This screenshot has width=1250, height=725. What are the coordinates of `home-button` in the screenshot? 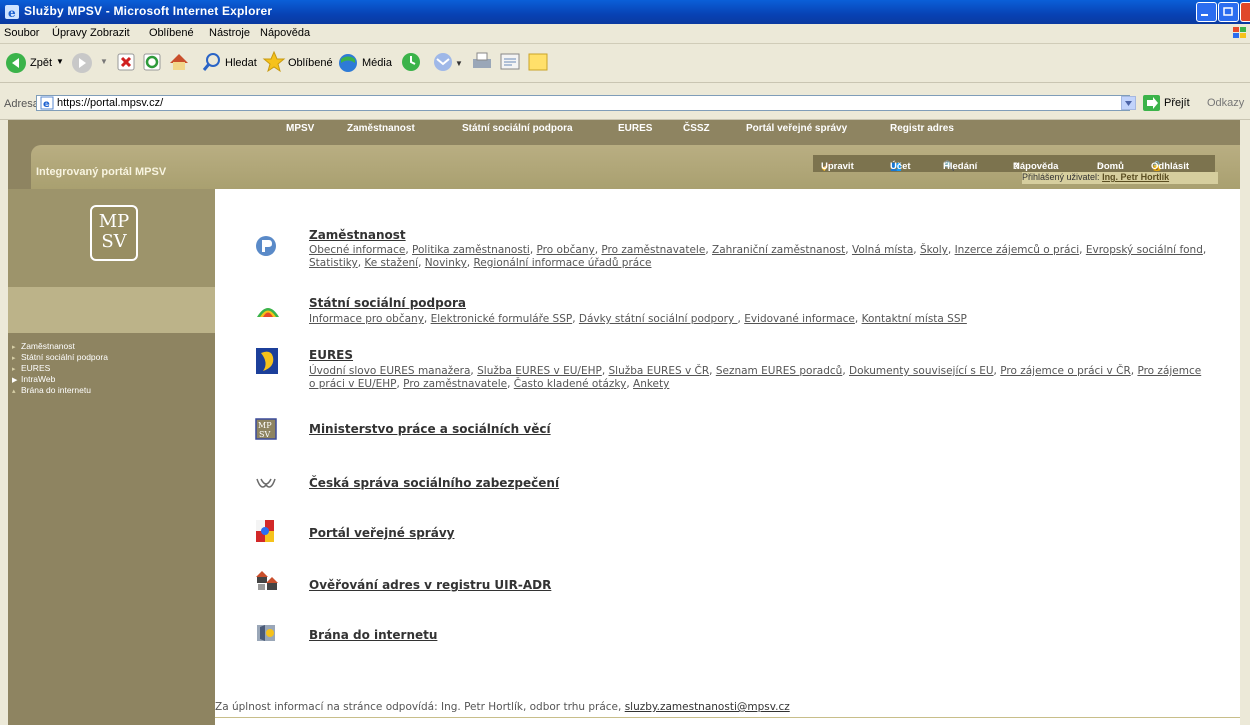 It's located at (179, 63).